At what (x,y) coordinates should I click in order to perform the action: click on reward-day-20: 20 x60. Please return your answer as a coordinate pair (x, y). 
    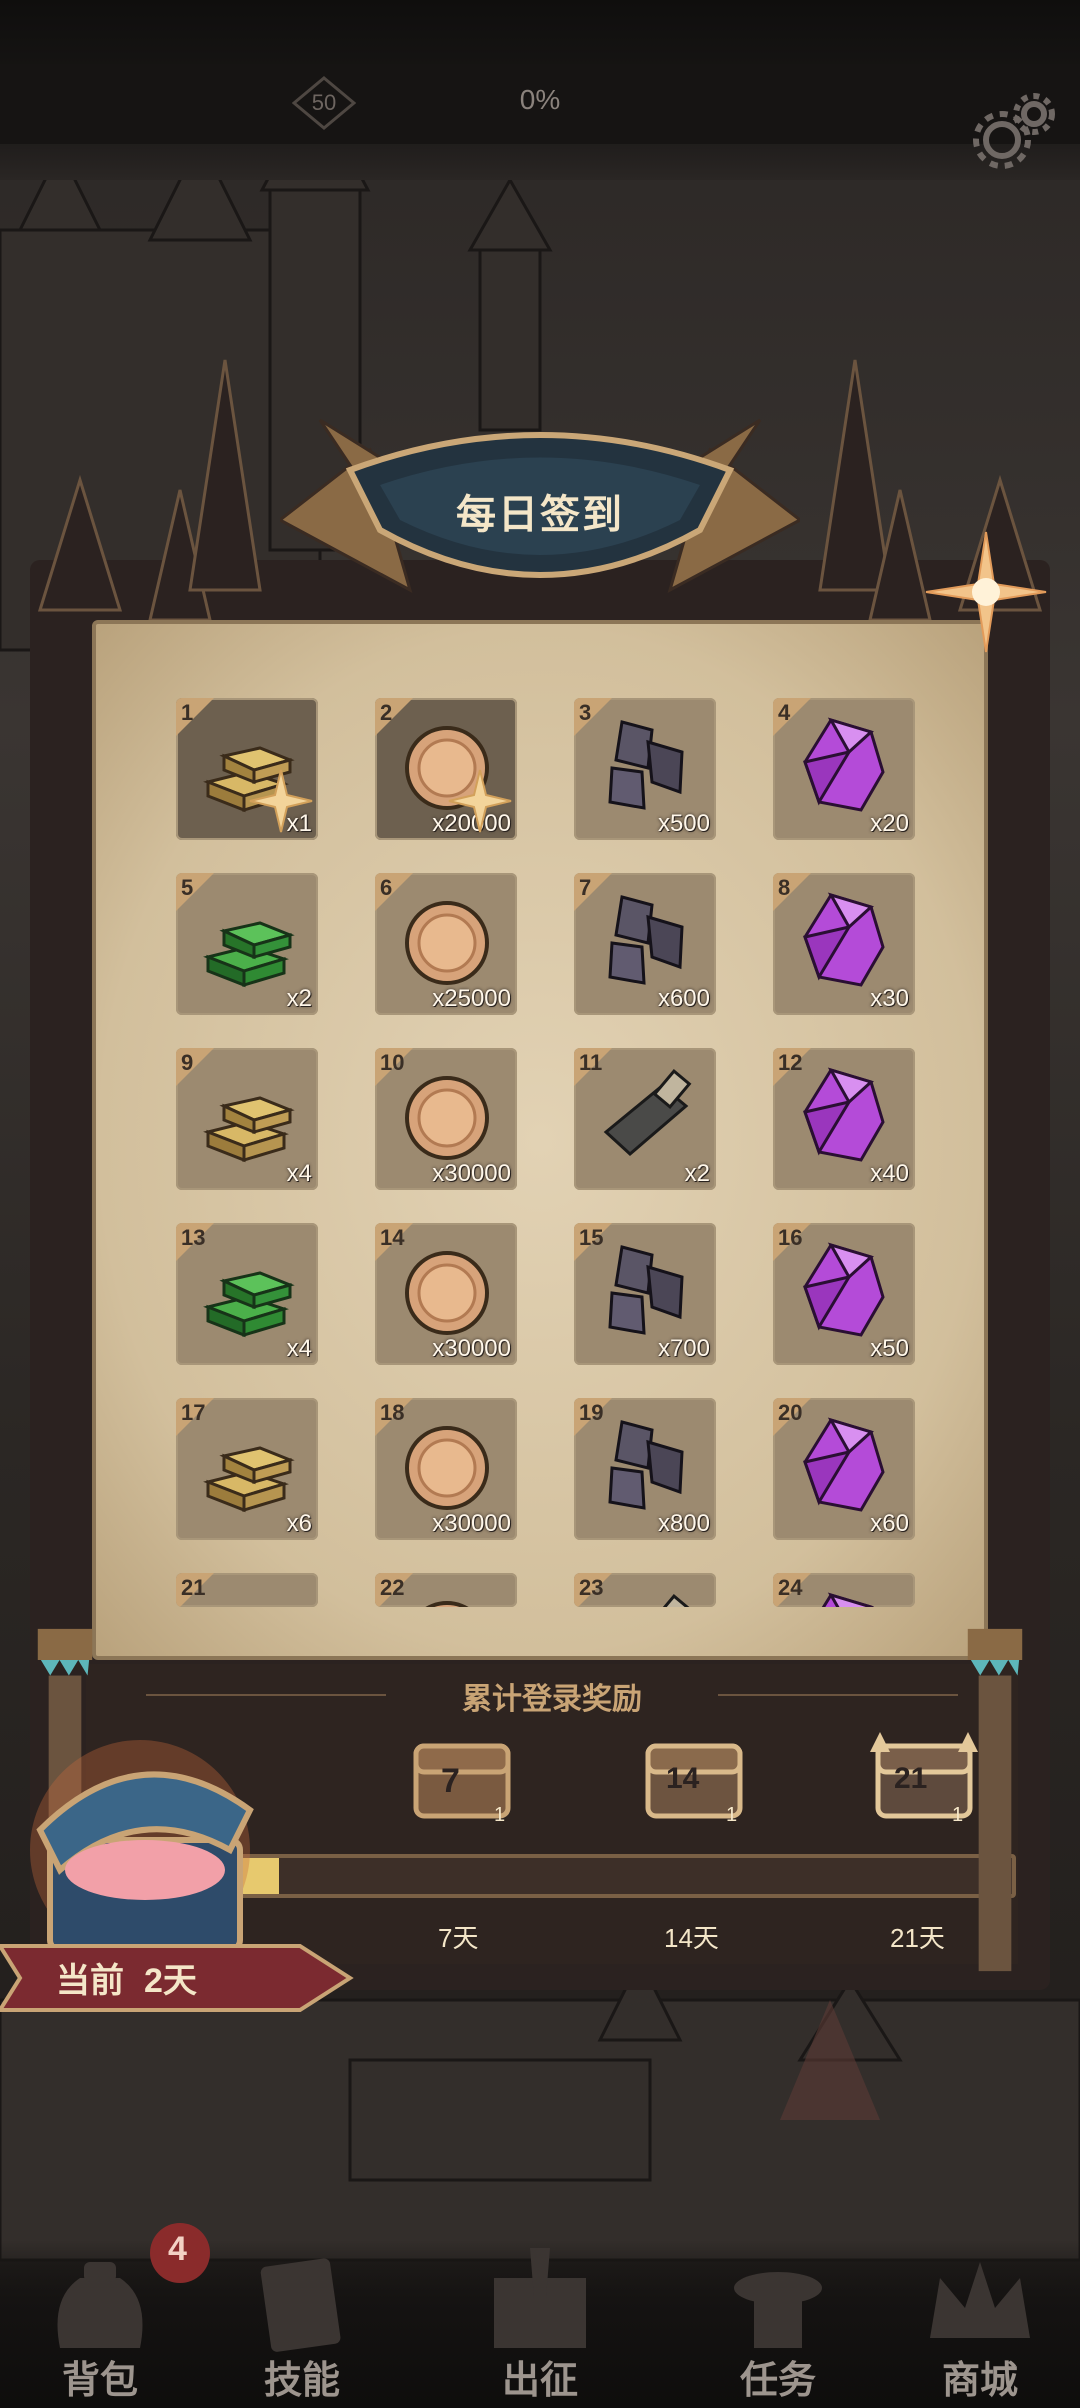
    Looking at the image, I should click on (844, 1469).